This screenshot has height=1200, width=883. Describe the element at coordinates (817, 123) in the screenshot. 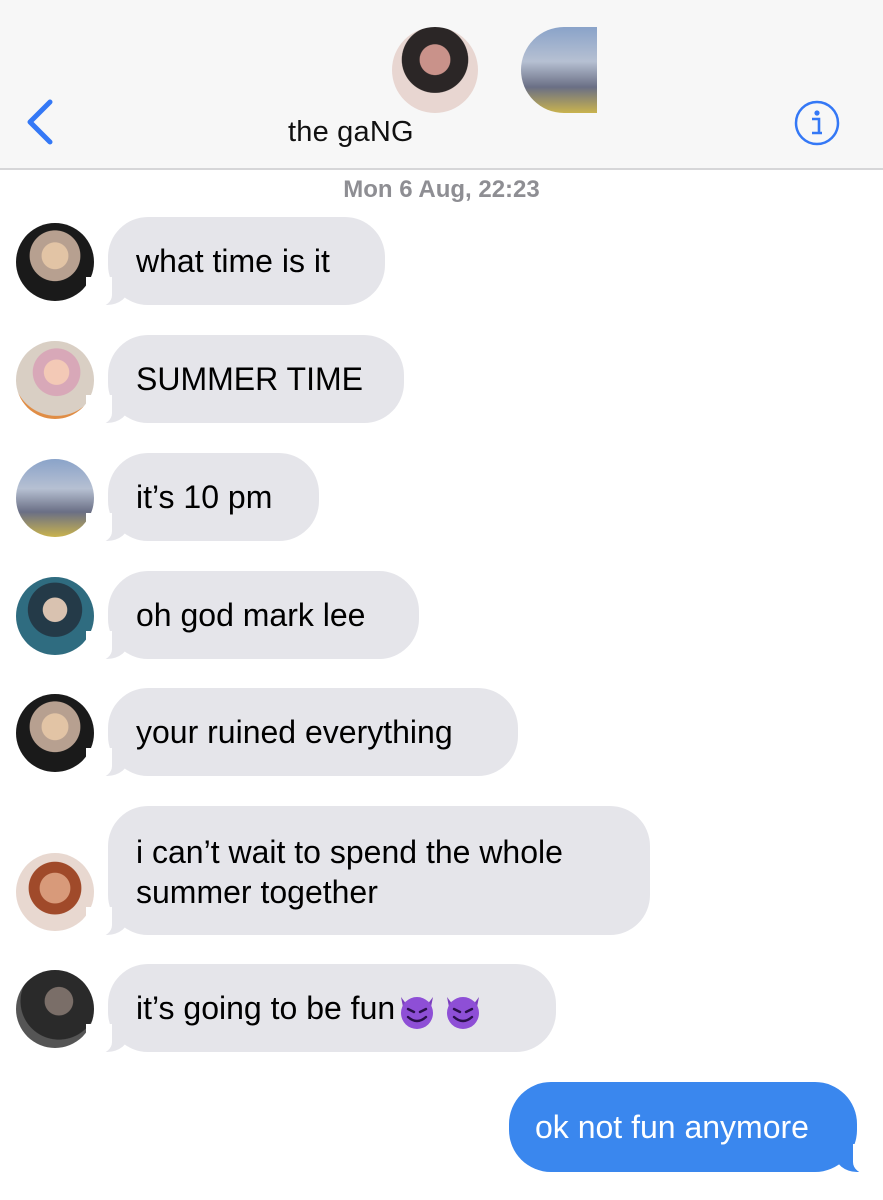

I see `info-icon` at that location.